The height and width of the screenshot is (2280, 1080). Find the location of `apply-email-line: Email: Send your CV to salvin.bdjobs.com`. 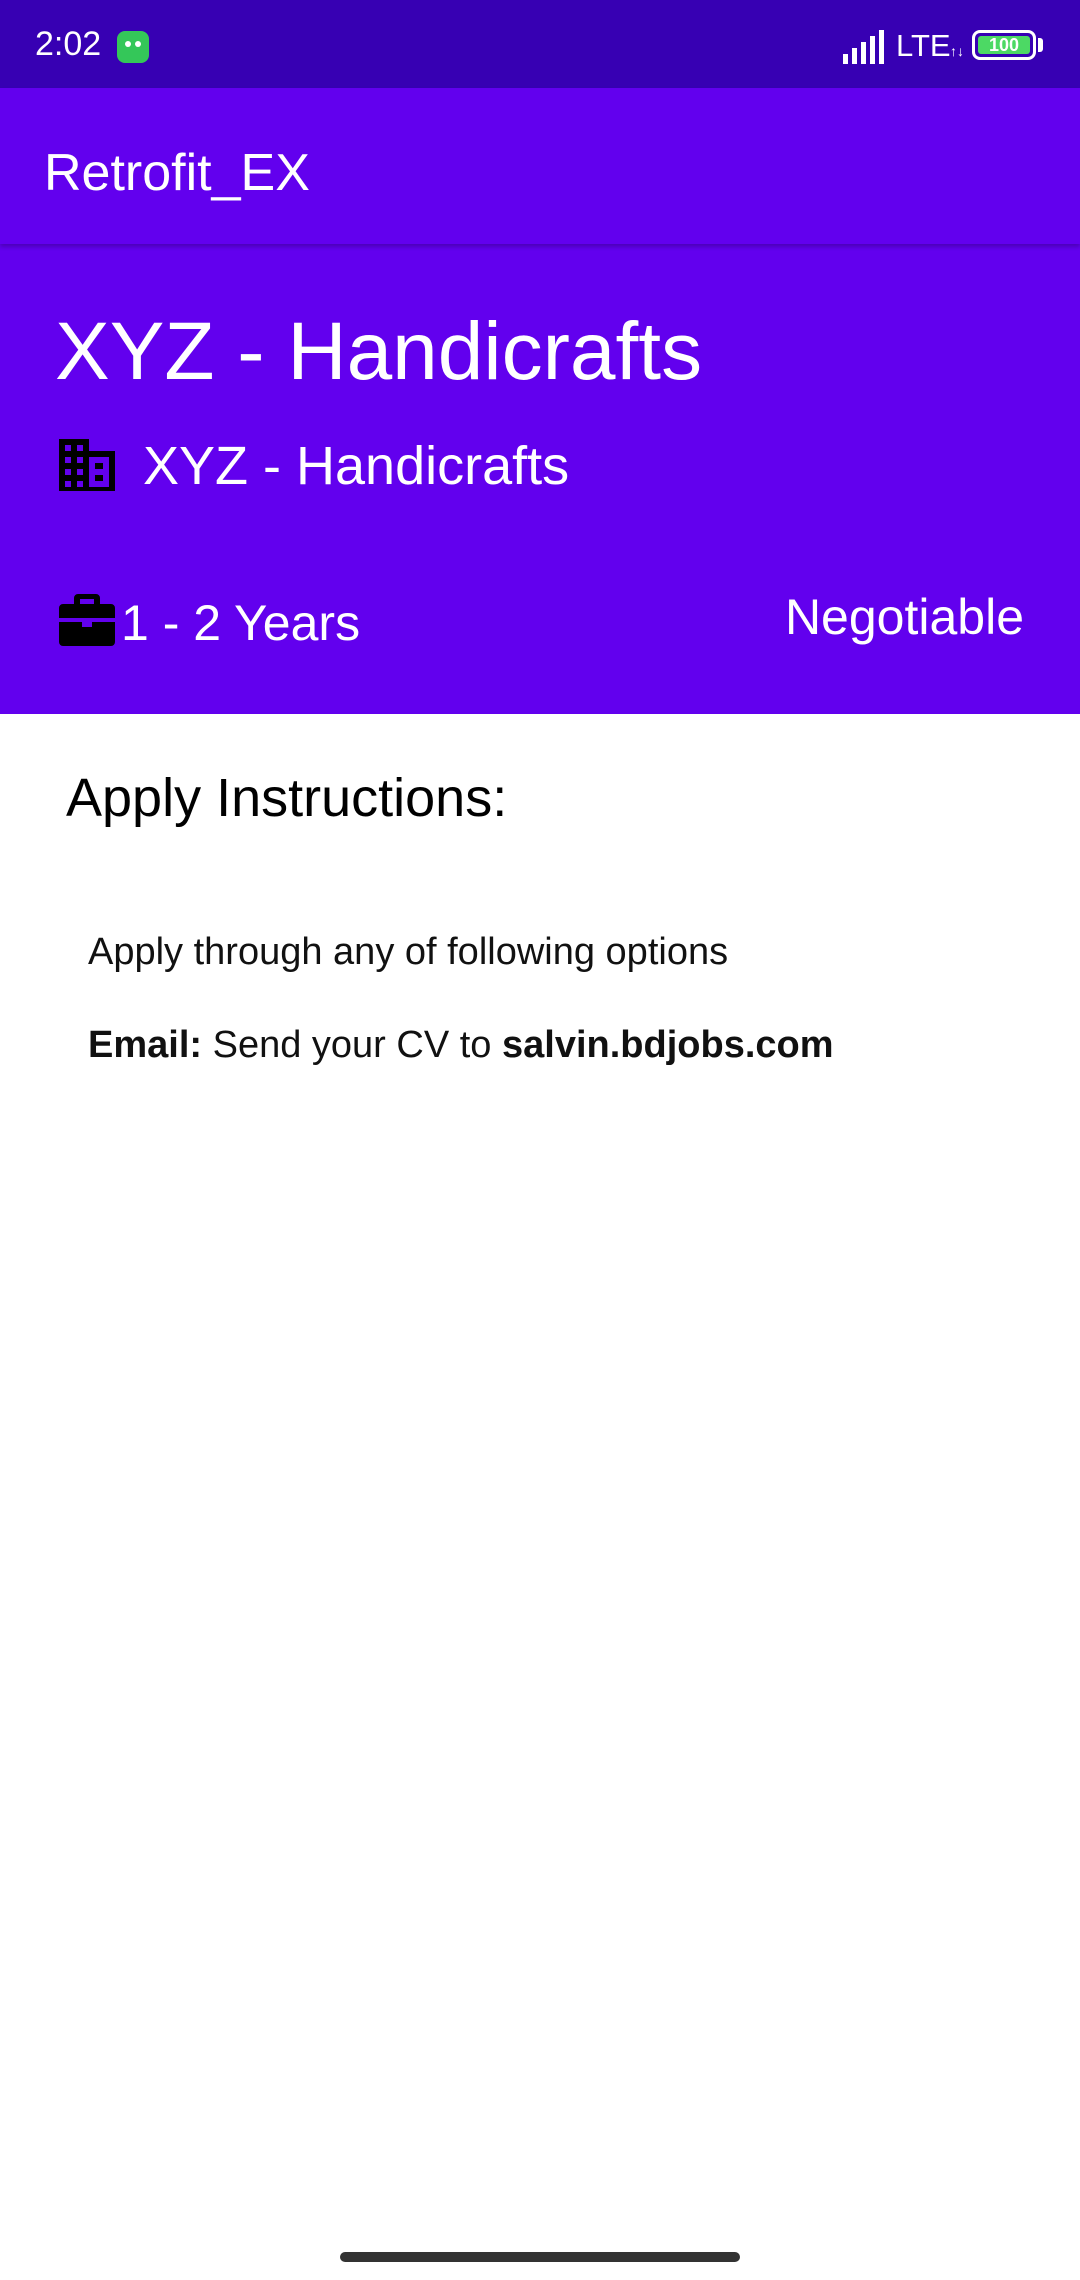

apply-email-line: Email: Send your CV to salvin.bdjobs.com is located at coordinates (461, 1045).